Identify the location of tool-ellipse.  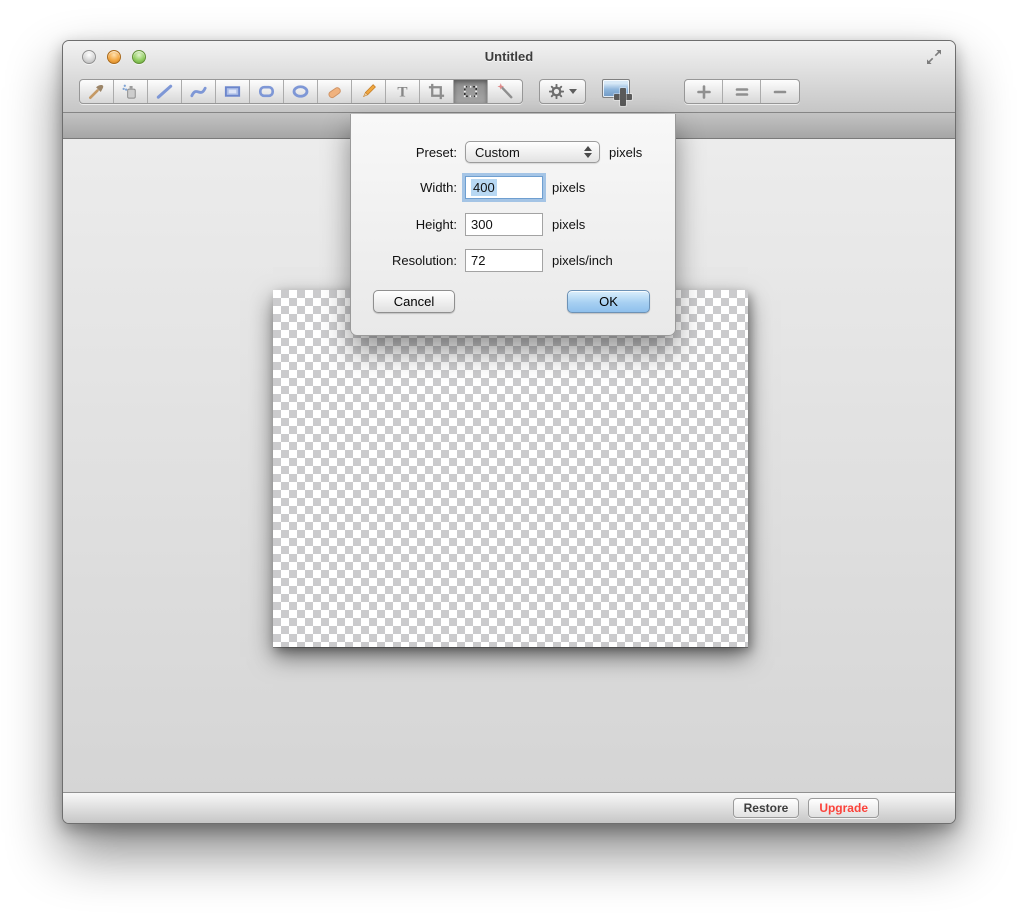
(301, 91).